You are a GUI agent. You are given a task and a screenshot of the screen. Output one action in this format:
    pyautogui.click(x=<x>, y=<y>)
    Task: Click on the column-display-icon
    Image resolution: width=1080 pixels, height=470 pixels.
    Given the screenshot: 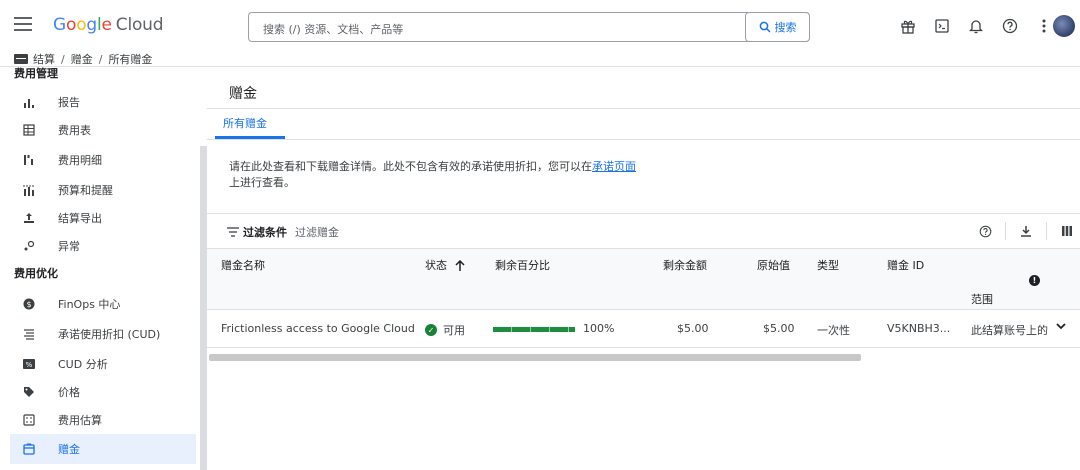 What is the action you would take?
    pyautogui.click(x=1067, y=231)
    